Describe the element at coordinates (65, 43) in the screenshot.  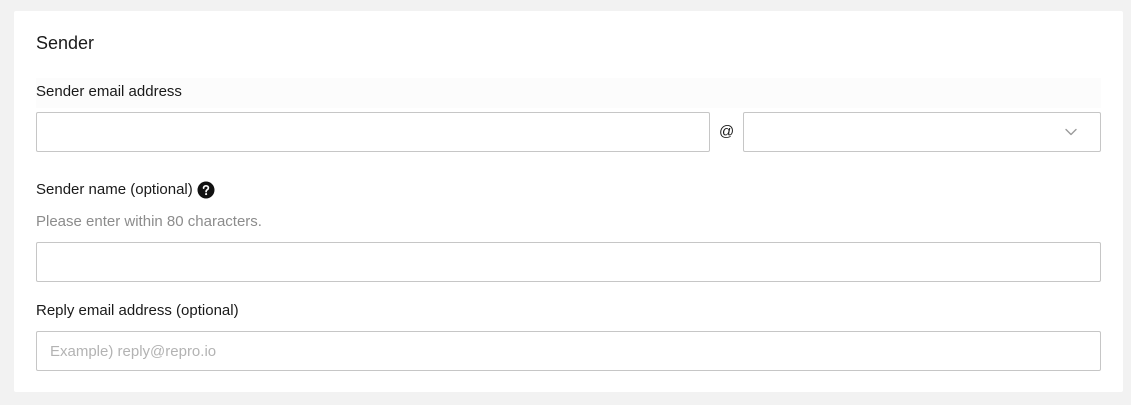
I see `section-title: Sender` at that location.